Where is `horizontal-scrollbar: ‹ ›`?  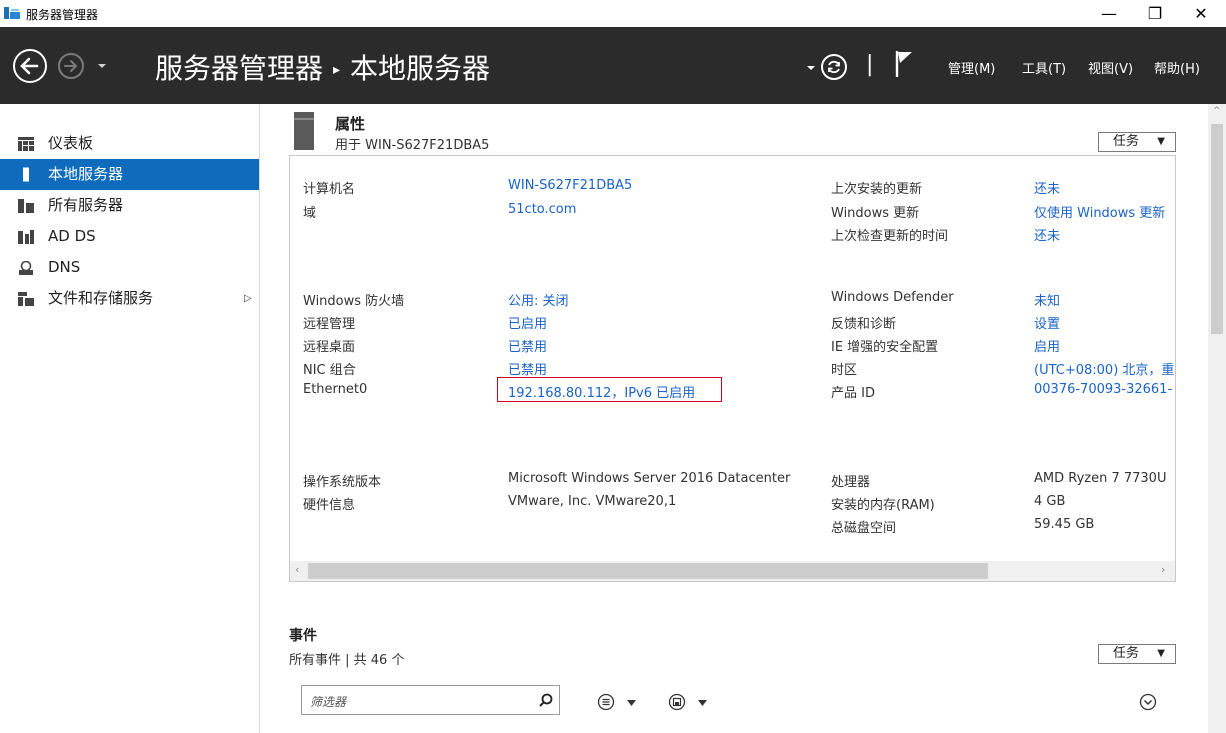 horizontal-scrollbar: ‹ › is located at coordinates (732, 571).